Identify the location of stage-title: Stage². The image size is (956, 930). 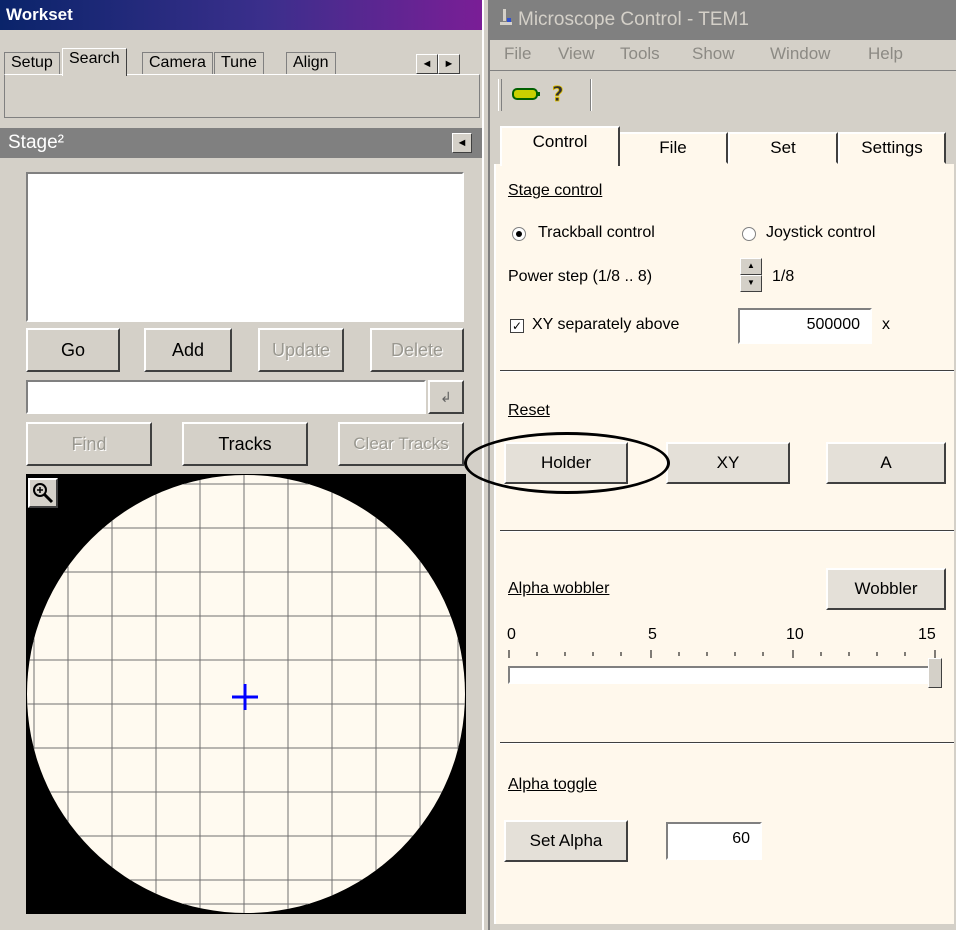
(241, 143).